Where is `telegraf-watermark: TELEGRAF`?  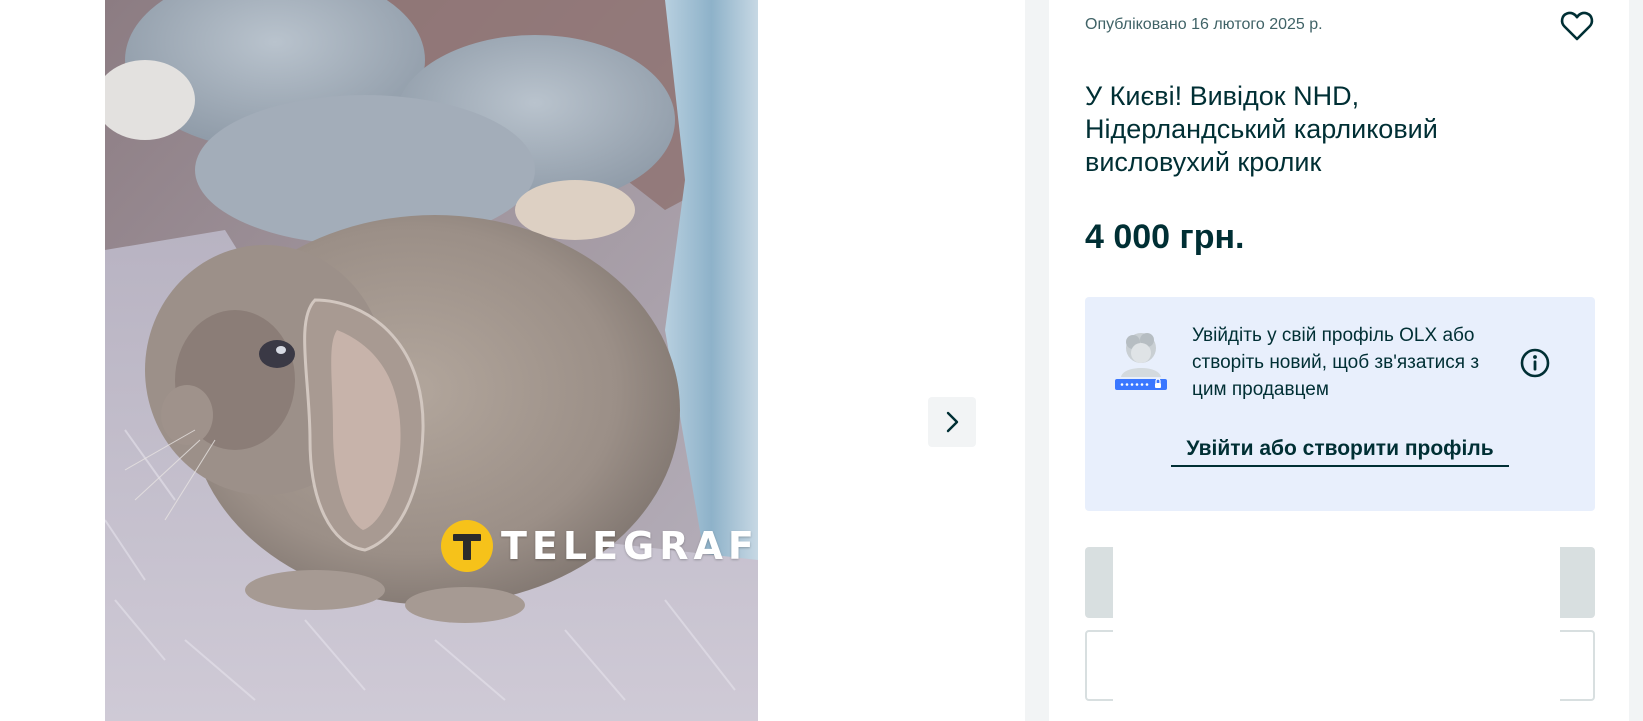 telegraf-watermark: TELEGRAF is located at coordinates (599, 546).